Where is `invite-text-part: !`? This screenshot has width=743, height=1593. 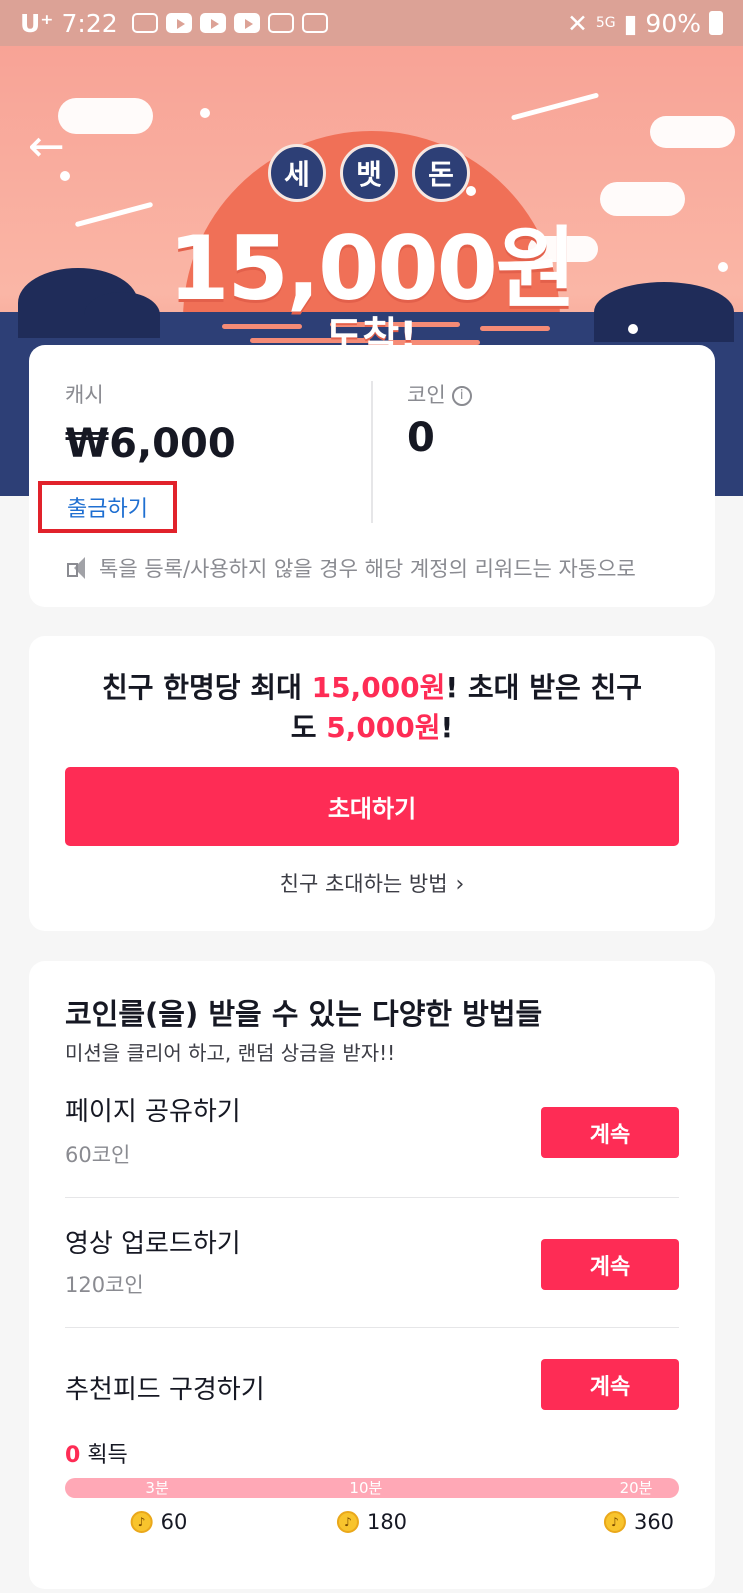
invite-text-part: ! is located at coordinates (447, 727).